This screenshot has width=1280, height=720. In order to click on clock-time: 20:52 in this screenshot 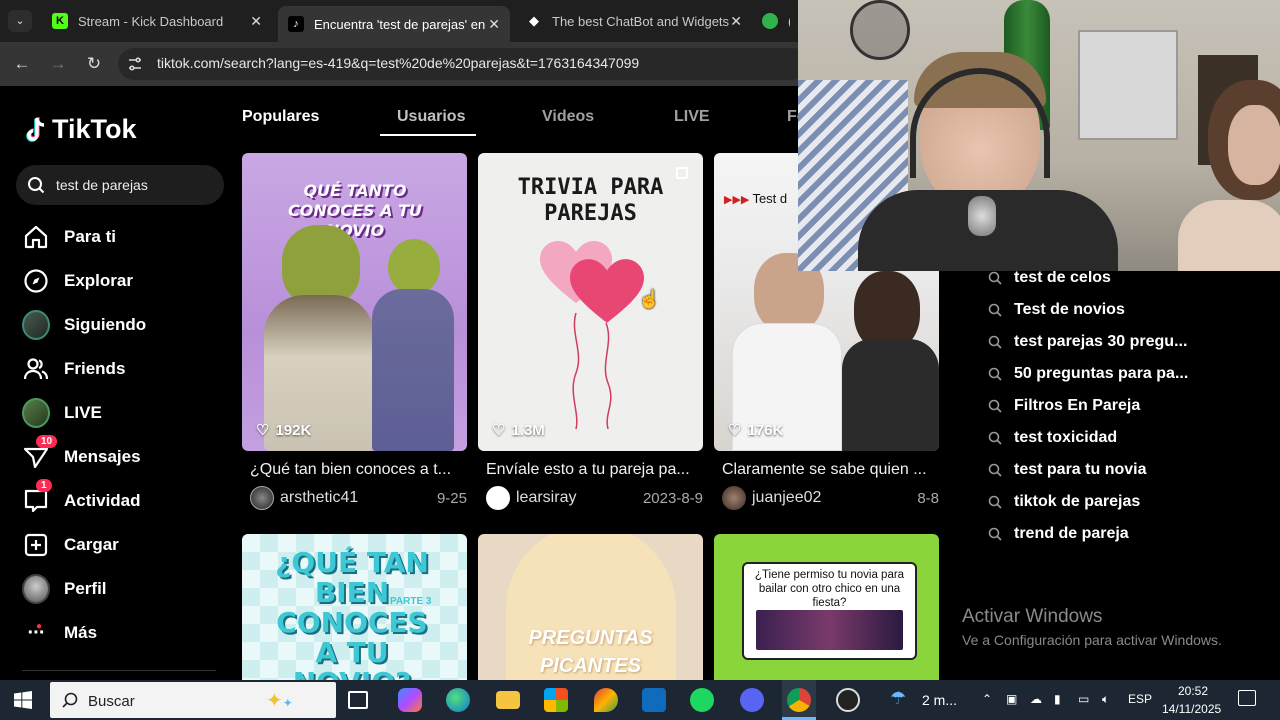, I will do `click(1193, 691)`.